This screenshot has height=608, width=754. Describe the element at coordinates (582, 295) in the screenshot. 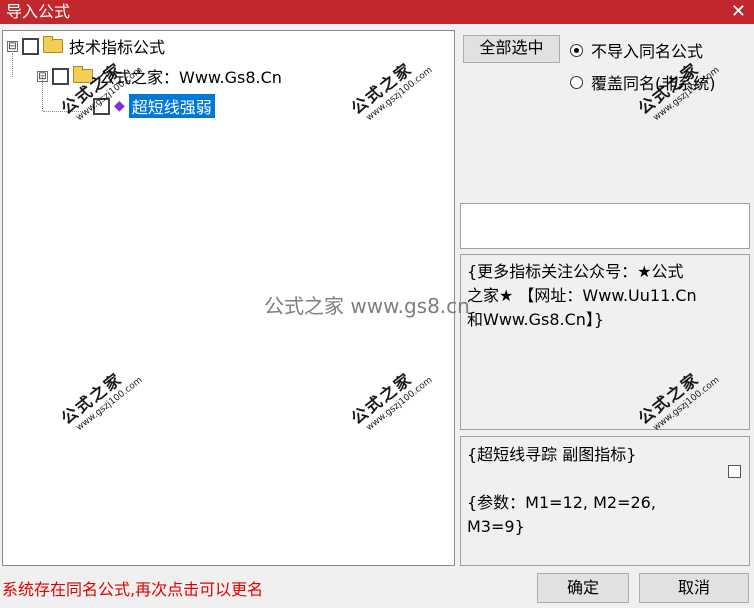

I see `info-line: 之家★ 【网址：Www.Uu11.Cn` at that location.